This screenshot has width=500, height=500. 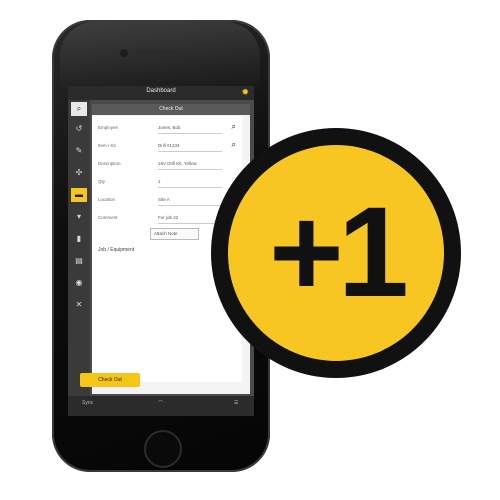 I want to click on plus-icon: ✣, so click(x=79, y=173).